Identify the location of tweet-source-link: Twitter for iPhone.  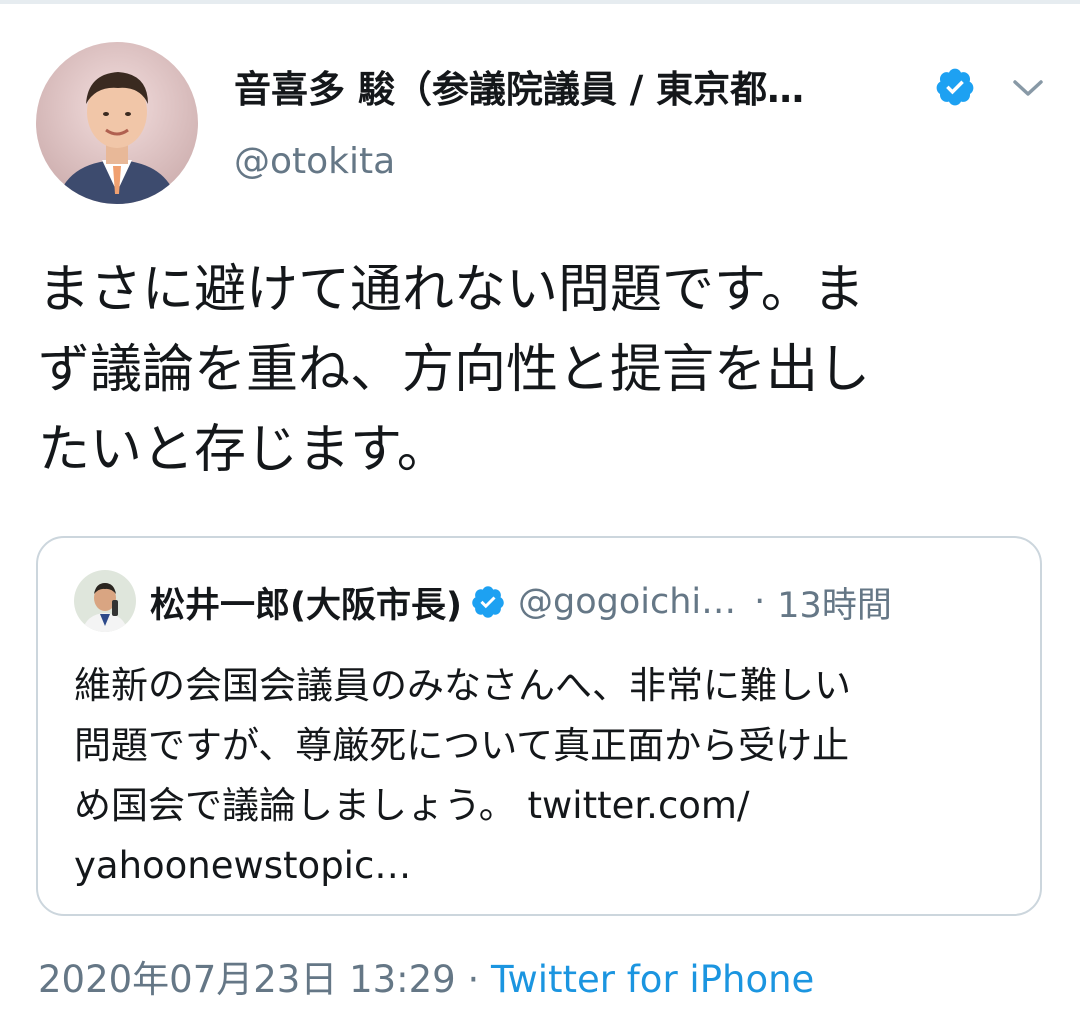
(652, 979).